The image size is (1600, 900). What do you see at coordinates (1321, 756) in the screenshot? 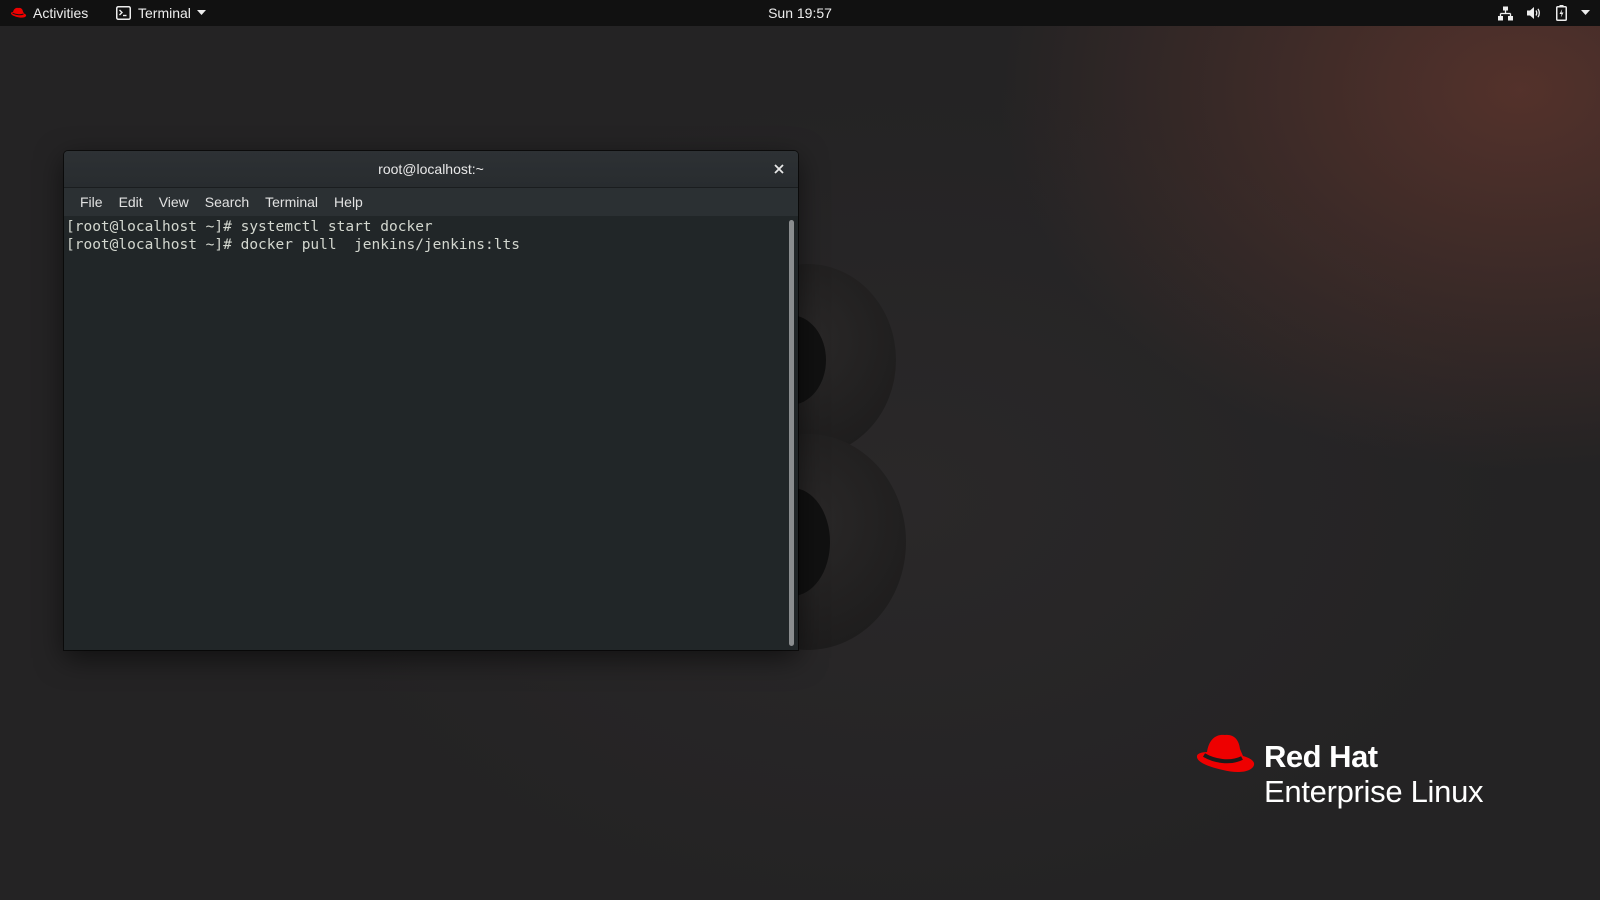
I see `redhat-wordmark-line1: Red Hat` at bounding box center [1321, 756].